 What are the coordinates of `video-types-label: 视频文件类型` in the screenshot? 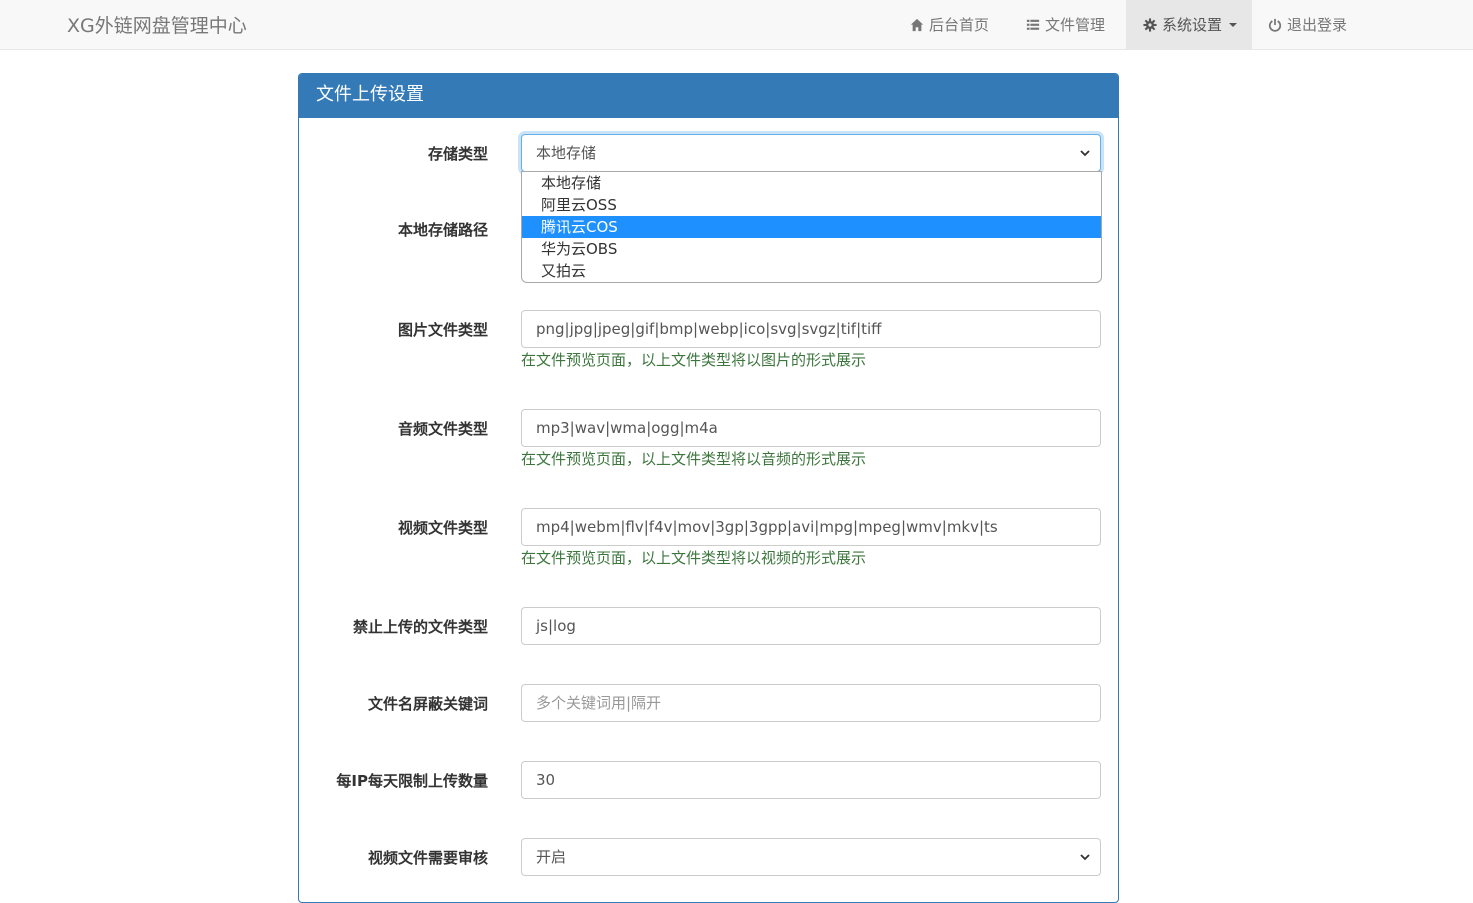 It's located at (442, 528).